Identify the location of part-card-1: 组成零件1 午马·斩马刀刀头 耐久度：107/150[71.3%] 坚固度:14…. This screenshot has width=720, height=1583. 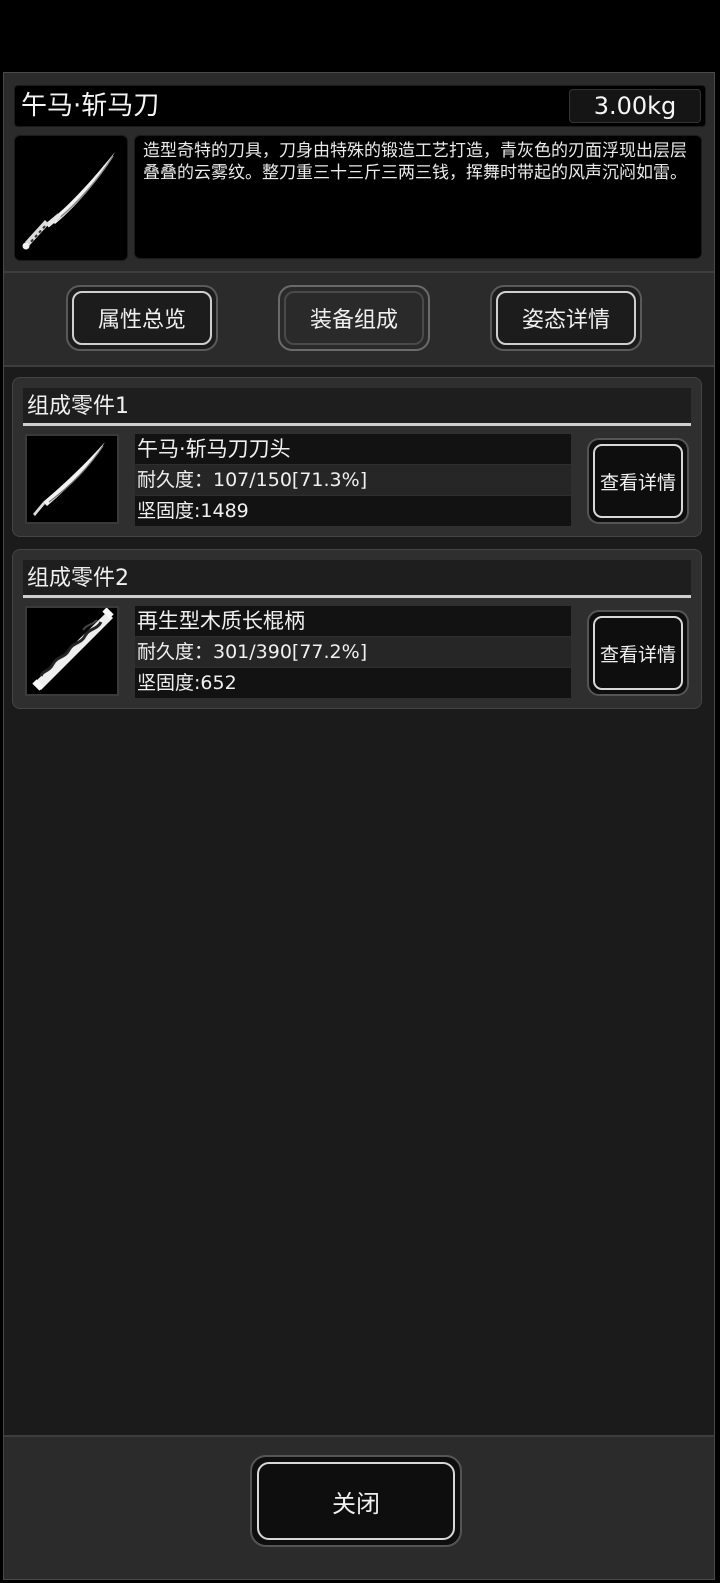
(357, 457).